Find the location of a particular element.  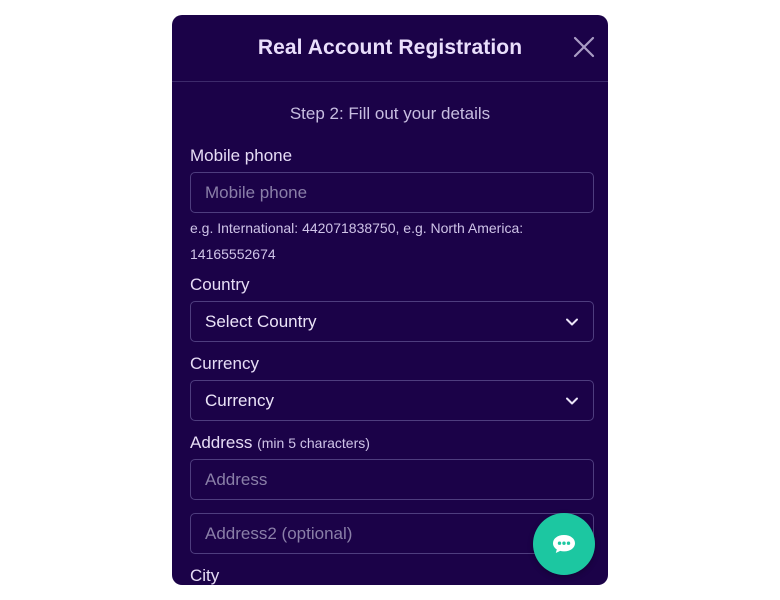

currency-label: Currency is located at coordinates (224, 363).